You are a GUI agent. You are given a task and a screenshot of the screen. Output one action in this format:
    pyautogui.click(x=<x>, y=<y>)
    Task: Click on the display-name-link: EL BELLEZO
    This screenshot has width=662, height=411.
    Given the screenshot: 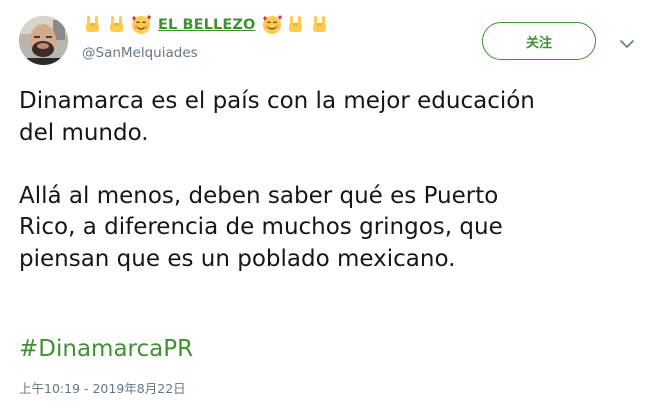 What is the action you would take?
    pyautogui.click(x=206, y=25)
    